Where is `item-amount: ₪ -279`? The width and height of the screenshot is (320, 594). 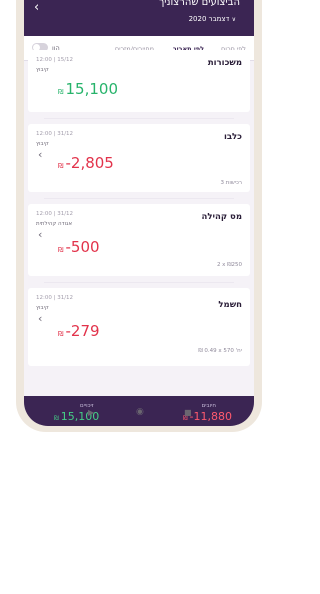 item-amount: ₪ -279 is located at coordinates (79, 331).